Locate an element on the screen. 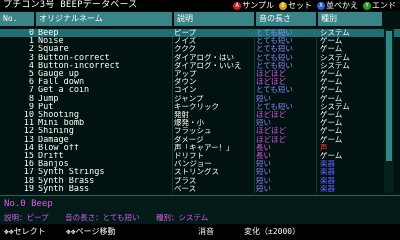  row-name: Square is located at coordinates (53, 49).